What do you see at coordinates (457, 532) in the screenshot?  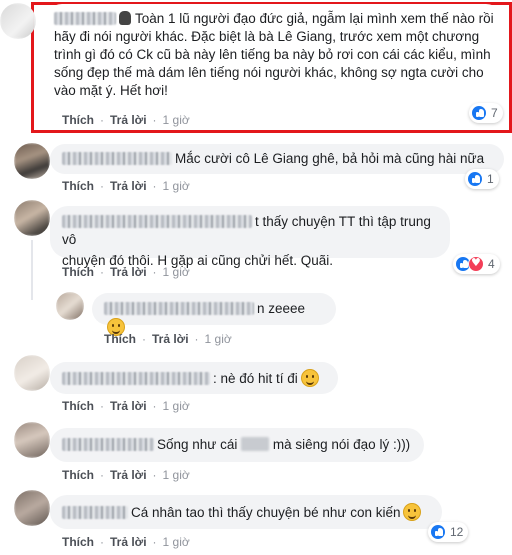 I see `reaction-number: 12` at bounding box center [457, 532].